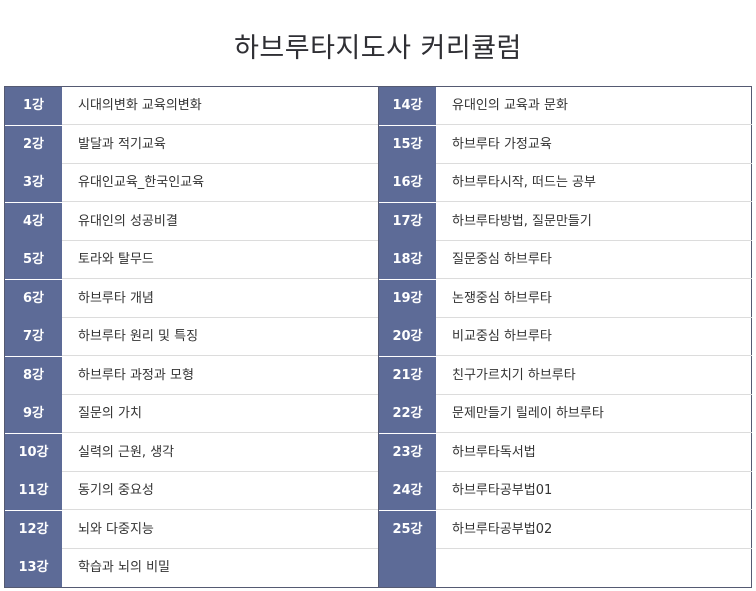  What do you see at coordinates (33, 337) in the screenshot?
I see `lesson-number: 7강` at bounding box center [33, 337].